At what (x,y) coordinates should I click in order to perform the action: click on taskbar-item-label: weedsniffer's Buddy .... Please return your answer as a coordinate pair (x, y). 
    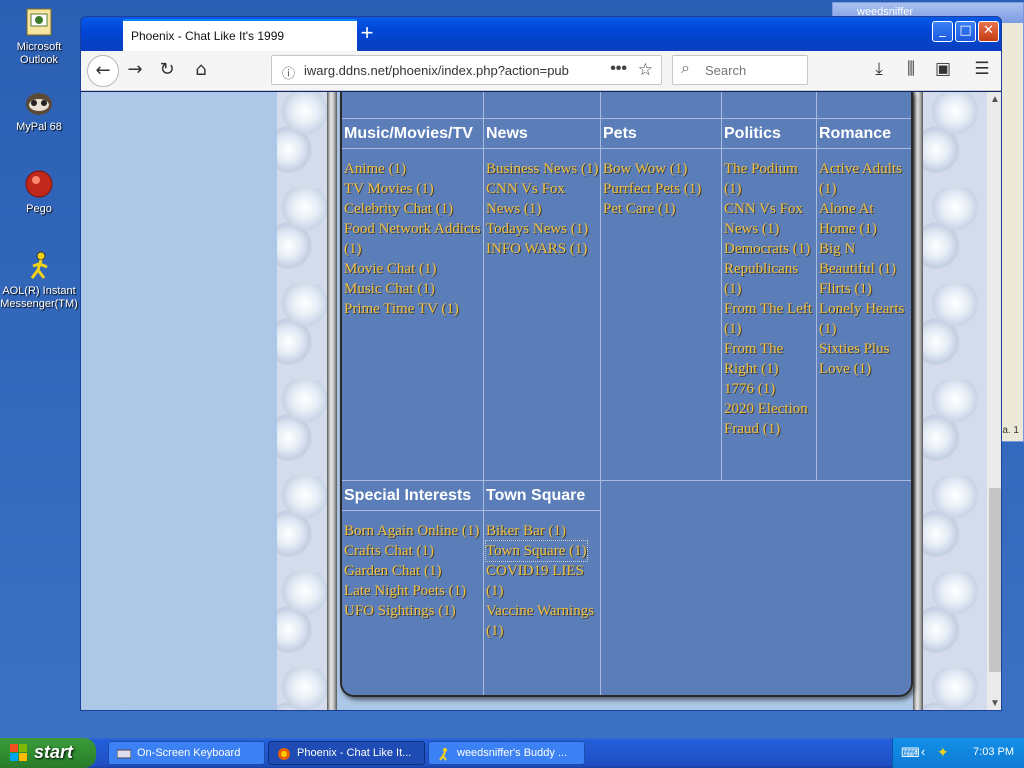
    Looking at the image, I should click on (512, 753).